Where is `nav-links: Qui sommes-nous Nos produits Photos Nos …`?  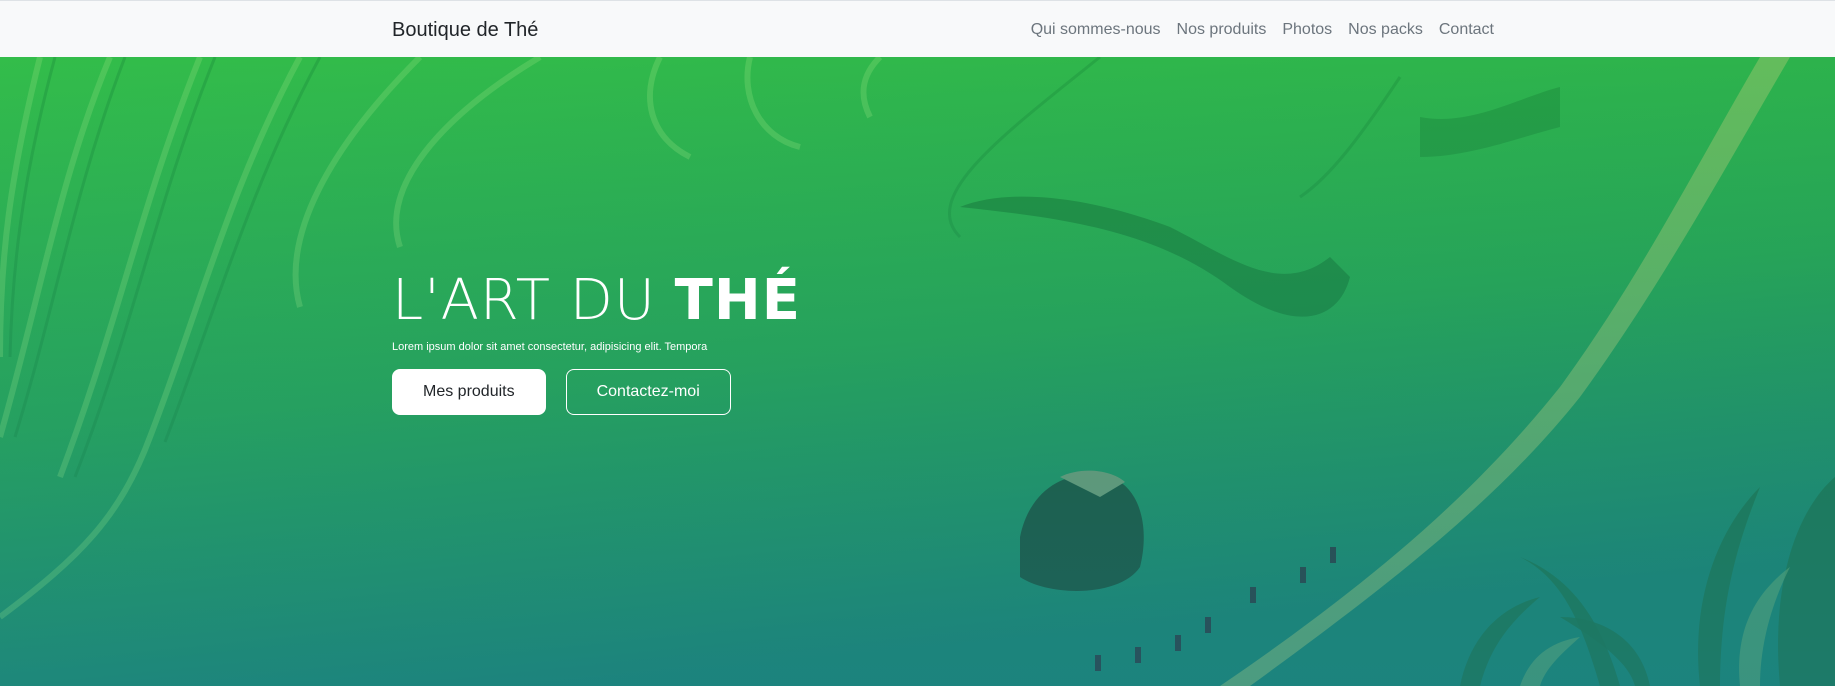
nav-links: Qui sommes-nous Nos produits Photos Nos … is located at coordinates (1254, 30).